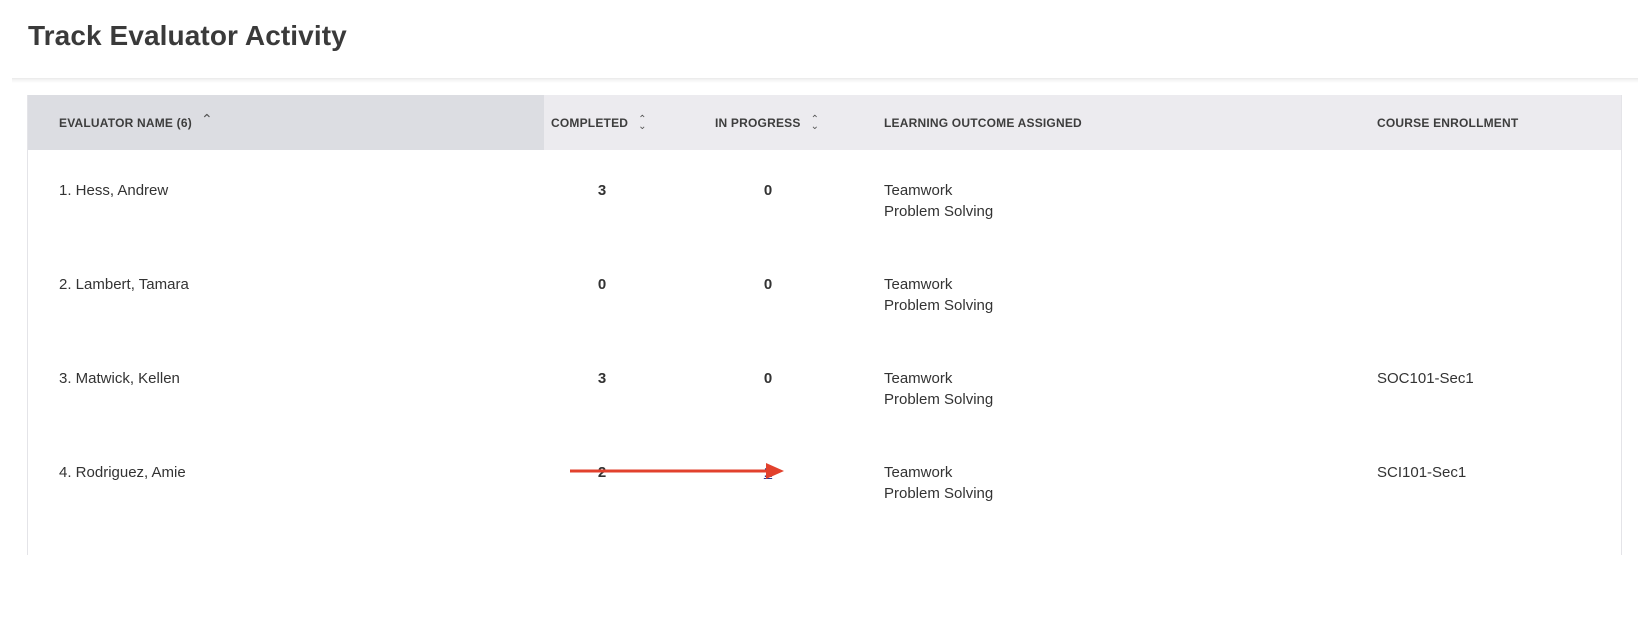 The width and height of the screenshot is (1638, 624). What do you see at coordinates (824, 540) in the screenshot?
I see `table-row` at bounding box center [824, 540].